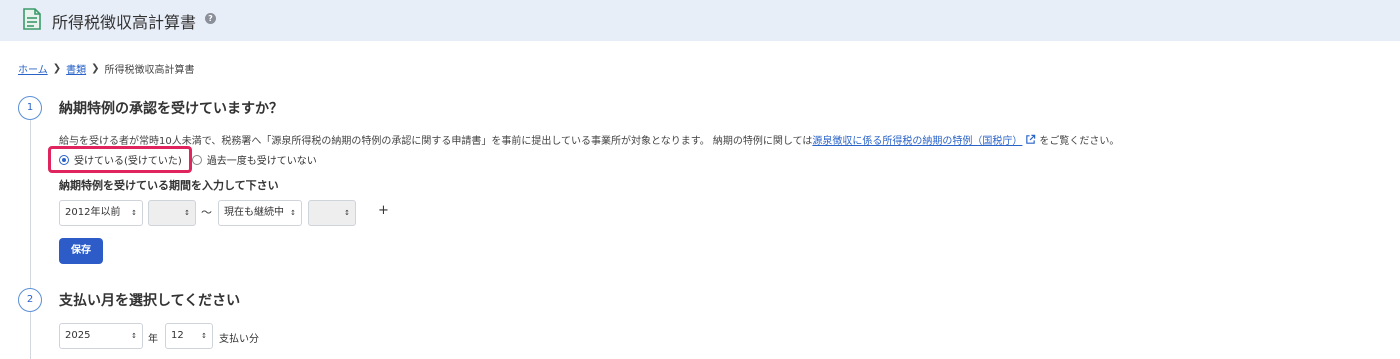  I want to click on end-month-select: ↕, so click(332, 213).